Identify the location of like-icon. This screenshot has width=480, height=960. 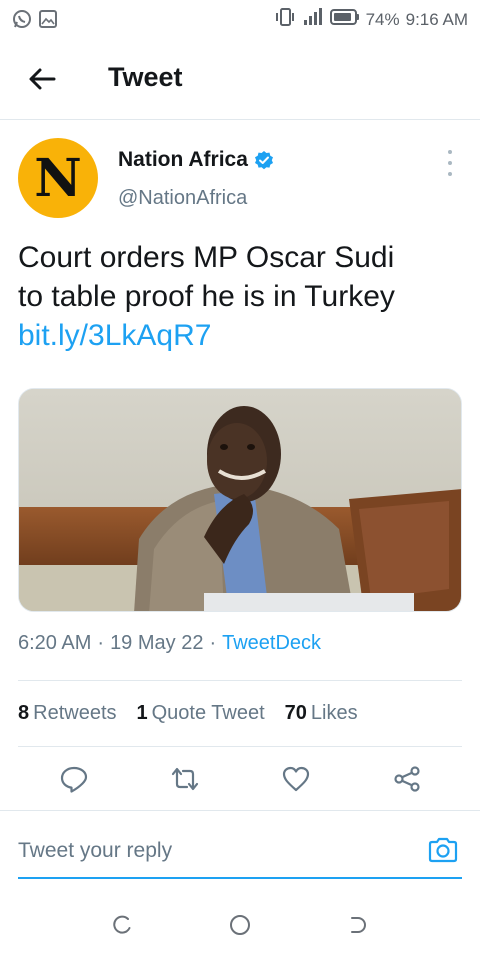
(295, 779).